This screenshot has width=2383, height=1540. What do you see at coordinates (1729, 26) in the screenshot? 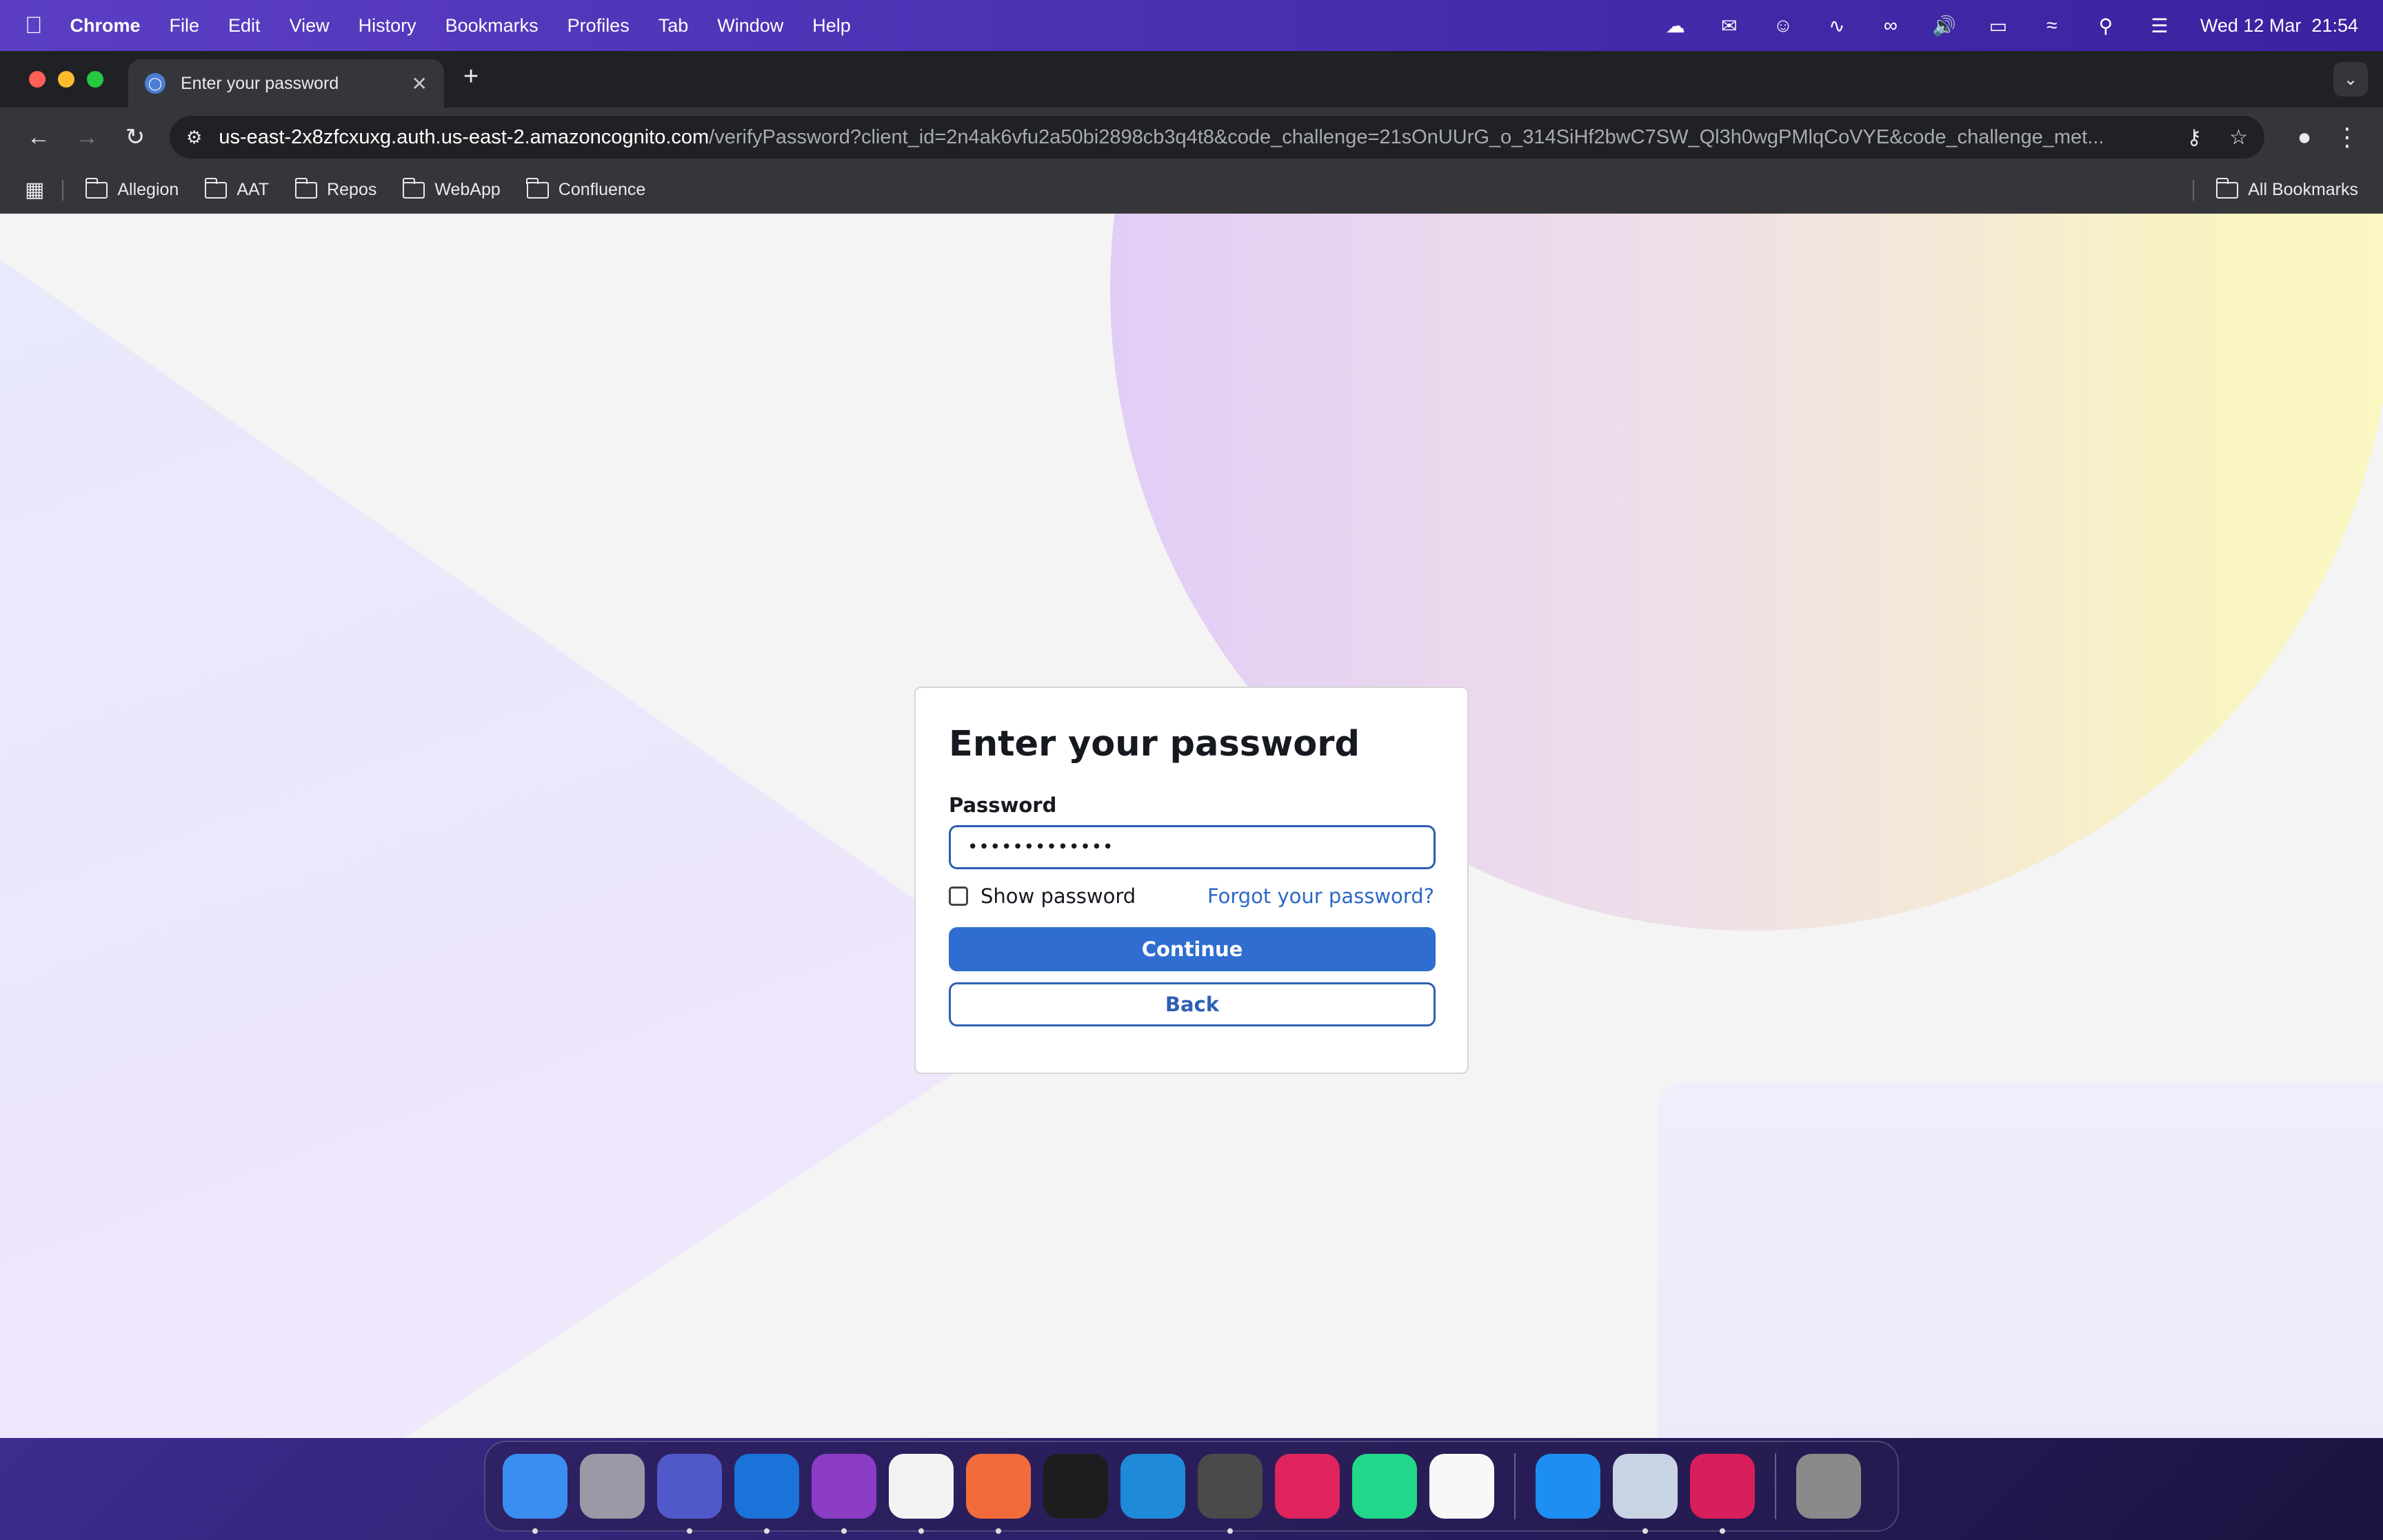
I see `outlook-status-icon: ✉` at bounding box center [1729, 26].